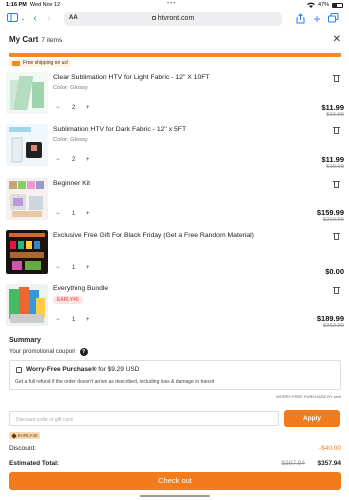  I want to click on status-time: 1:16 PM Wed Nov 12, so click(33, 5).